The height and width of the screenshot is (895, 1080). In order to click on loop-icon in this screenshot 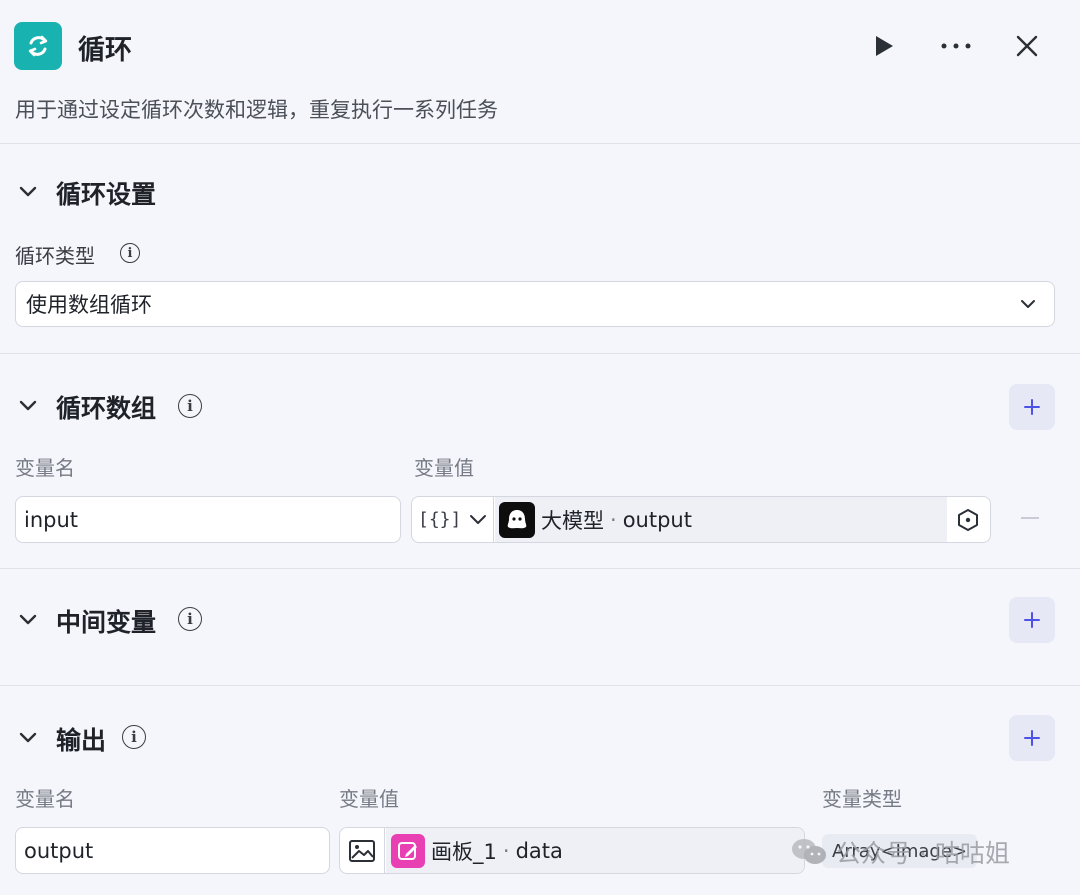, I will do `click(38, 46)`.